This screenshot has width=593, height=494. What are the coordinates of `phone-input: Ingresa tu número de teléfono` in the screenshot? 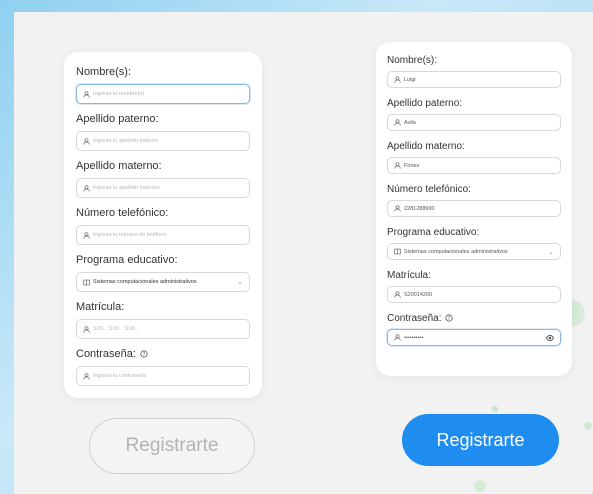 It's located at (163, 235).